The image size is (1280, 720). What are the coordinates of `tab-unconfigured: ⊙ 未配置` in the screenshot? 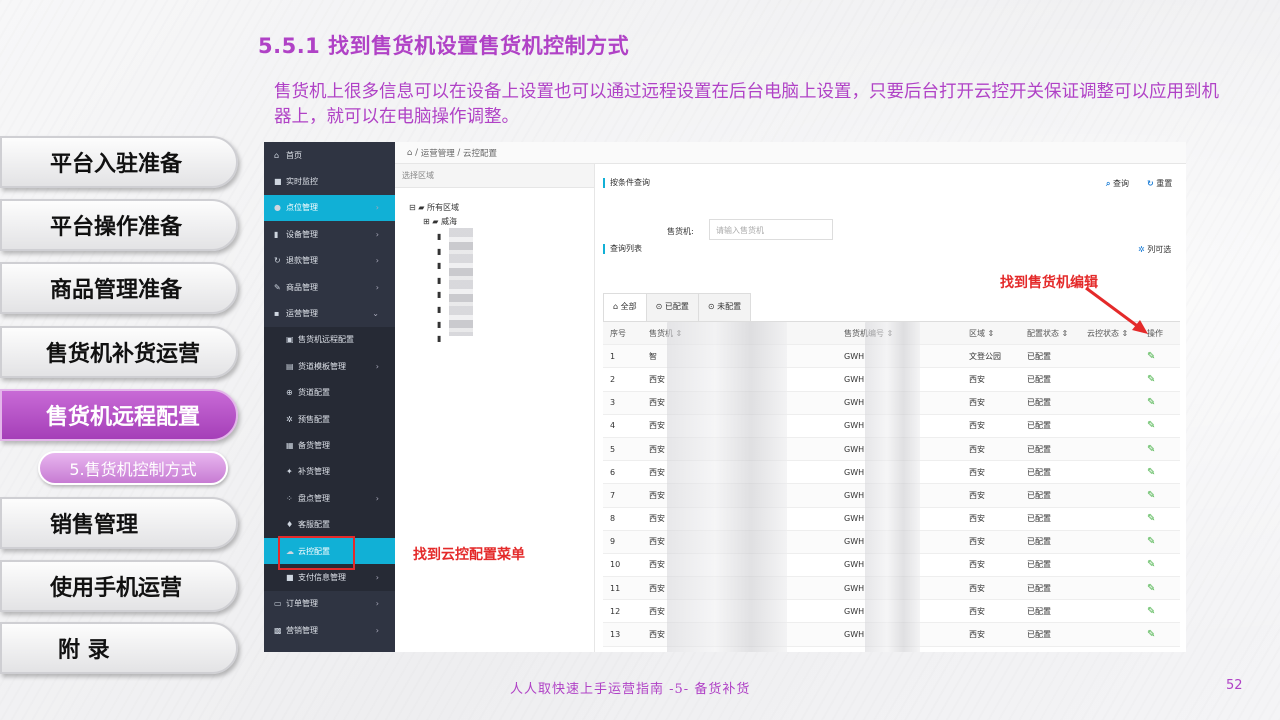 It's located at (724, 307).